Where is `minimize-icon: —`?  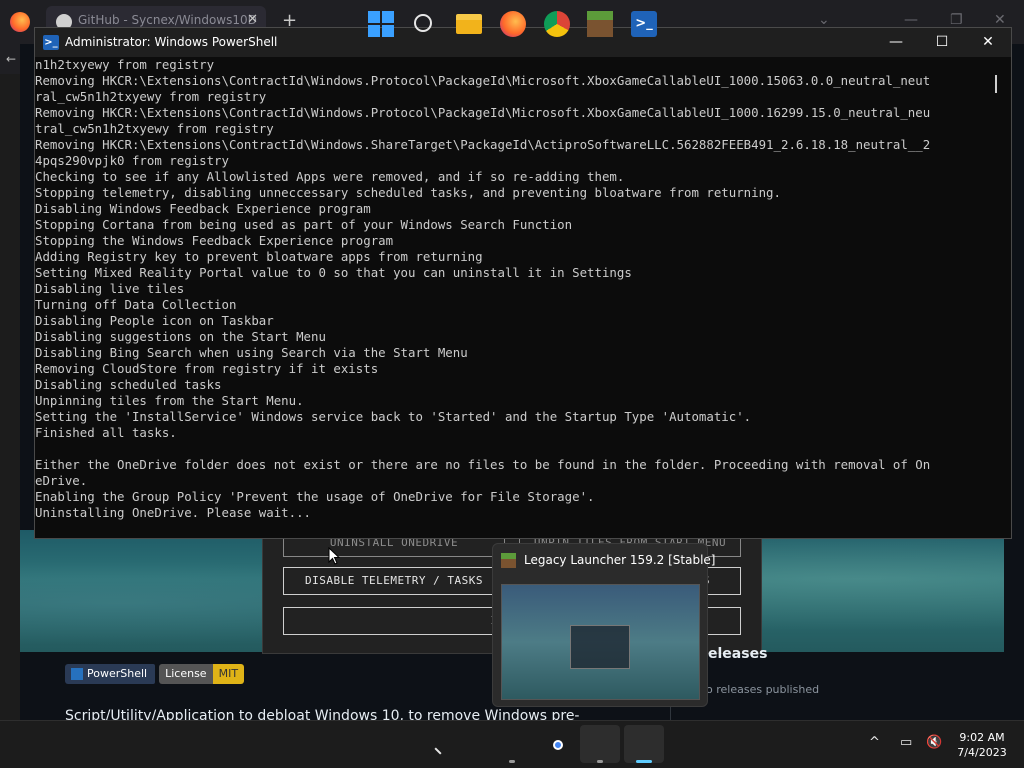 minimize-icon: — is located at coordinates (911, 20).